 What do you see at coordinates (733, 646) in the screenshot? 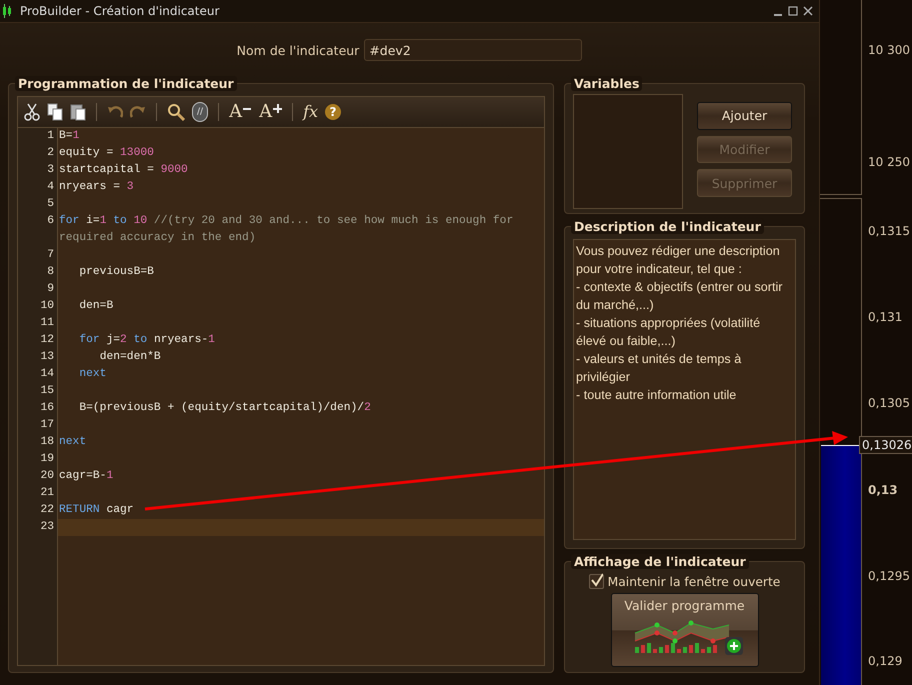
I see `plus-icon` at bounding box center [733, 646].